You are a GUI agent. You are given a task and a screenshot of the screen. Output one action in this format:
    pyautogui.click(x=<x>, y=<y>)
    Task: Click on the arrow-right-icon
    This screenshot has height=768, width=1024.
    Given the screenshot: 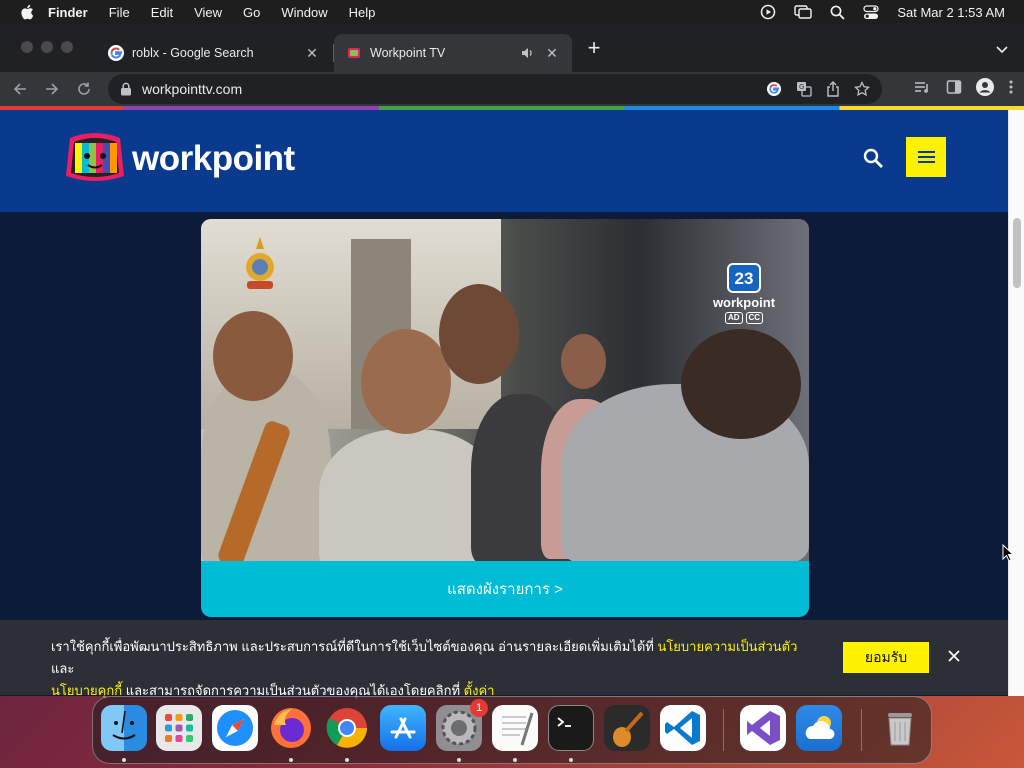 What is the action you would take?
    pyautogui.click(x=52, y=89)
    